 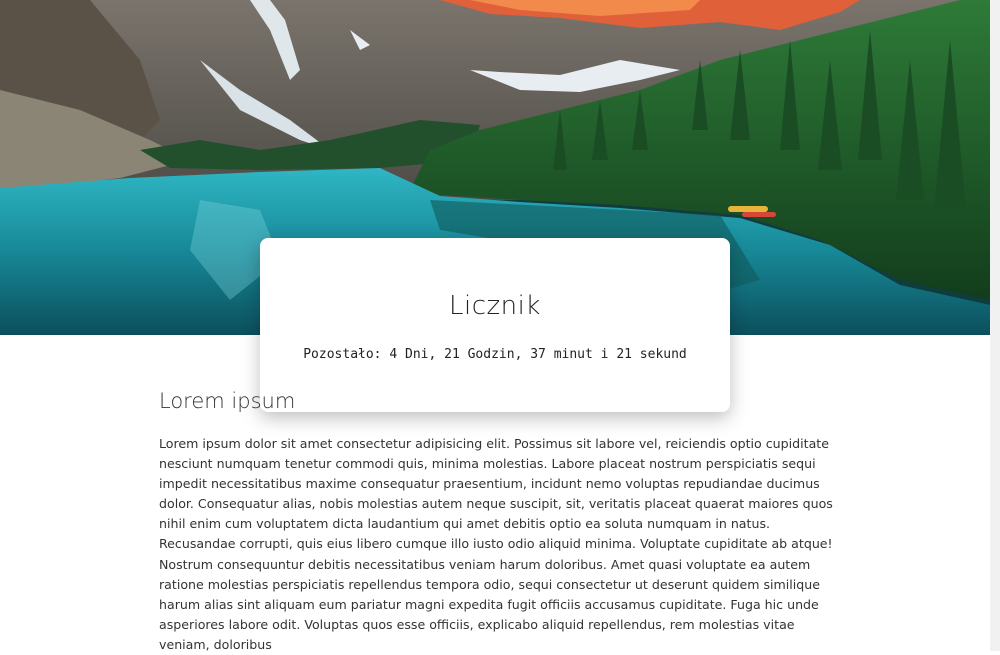 What do you see at coordinates (538, 354) in the screenshot?
I see `countdown-value: 4 Dni, 21 Godzin, 37 minut i 21 sekund` at bounding box center [538, 354].